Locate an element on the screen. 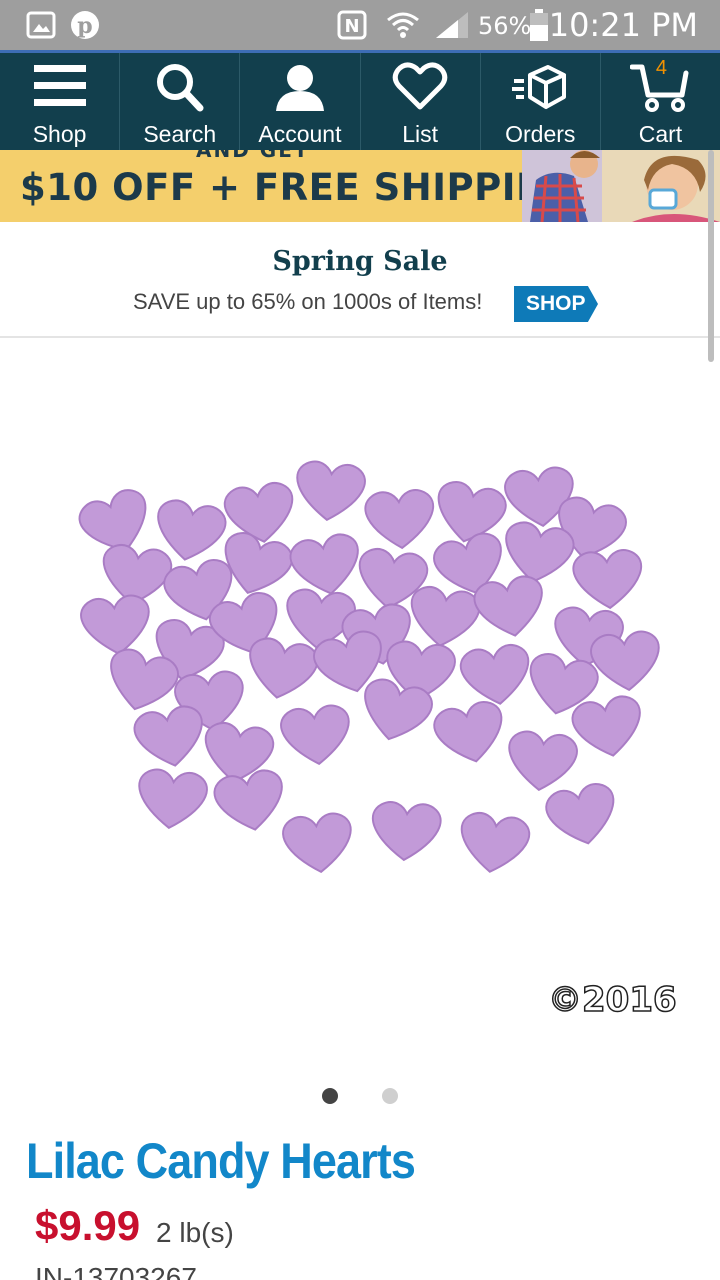 The image size is (720, 1280). image-copyright: ©2016 is located at coordinates (612, 1000).